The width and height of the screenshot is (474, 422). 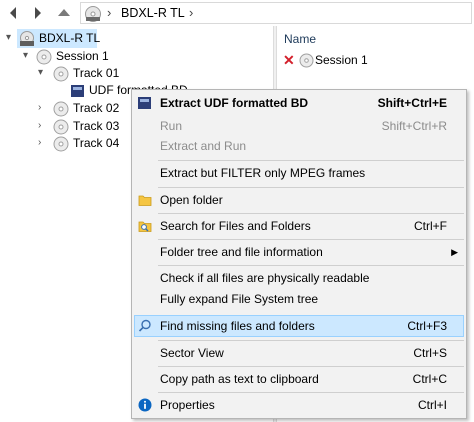 I want to click on menu-item-label: Find missing files and folders, so click(x=237, y=326).